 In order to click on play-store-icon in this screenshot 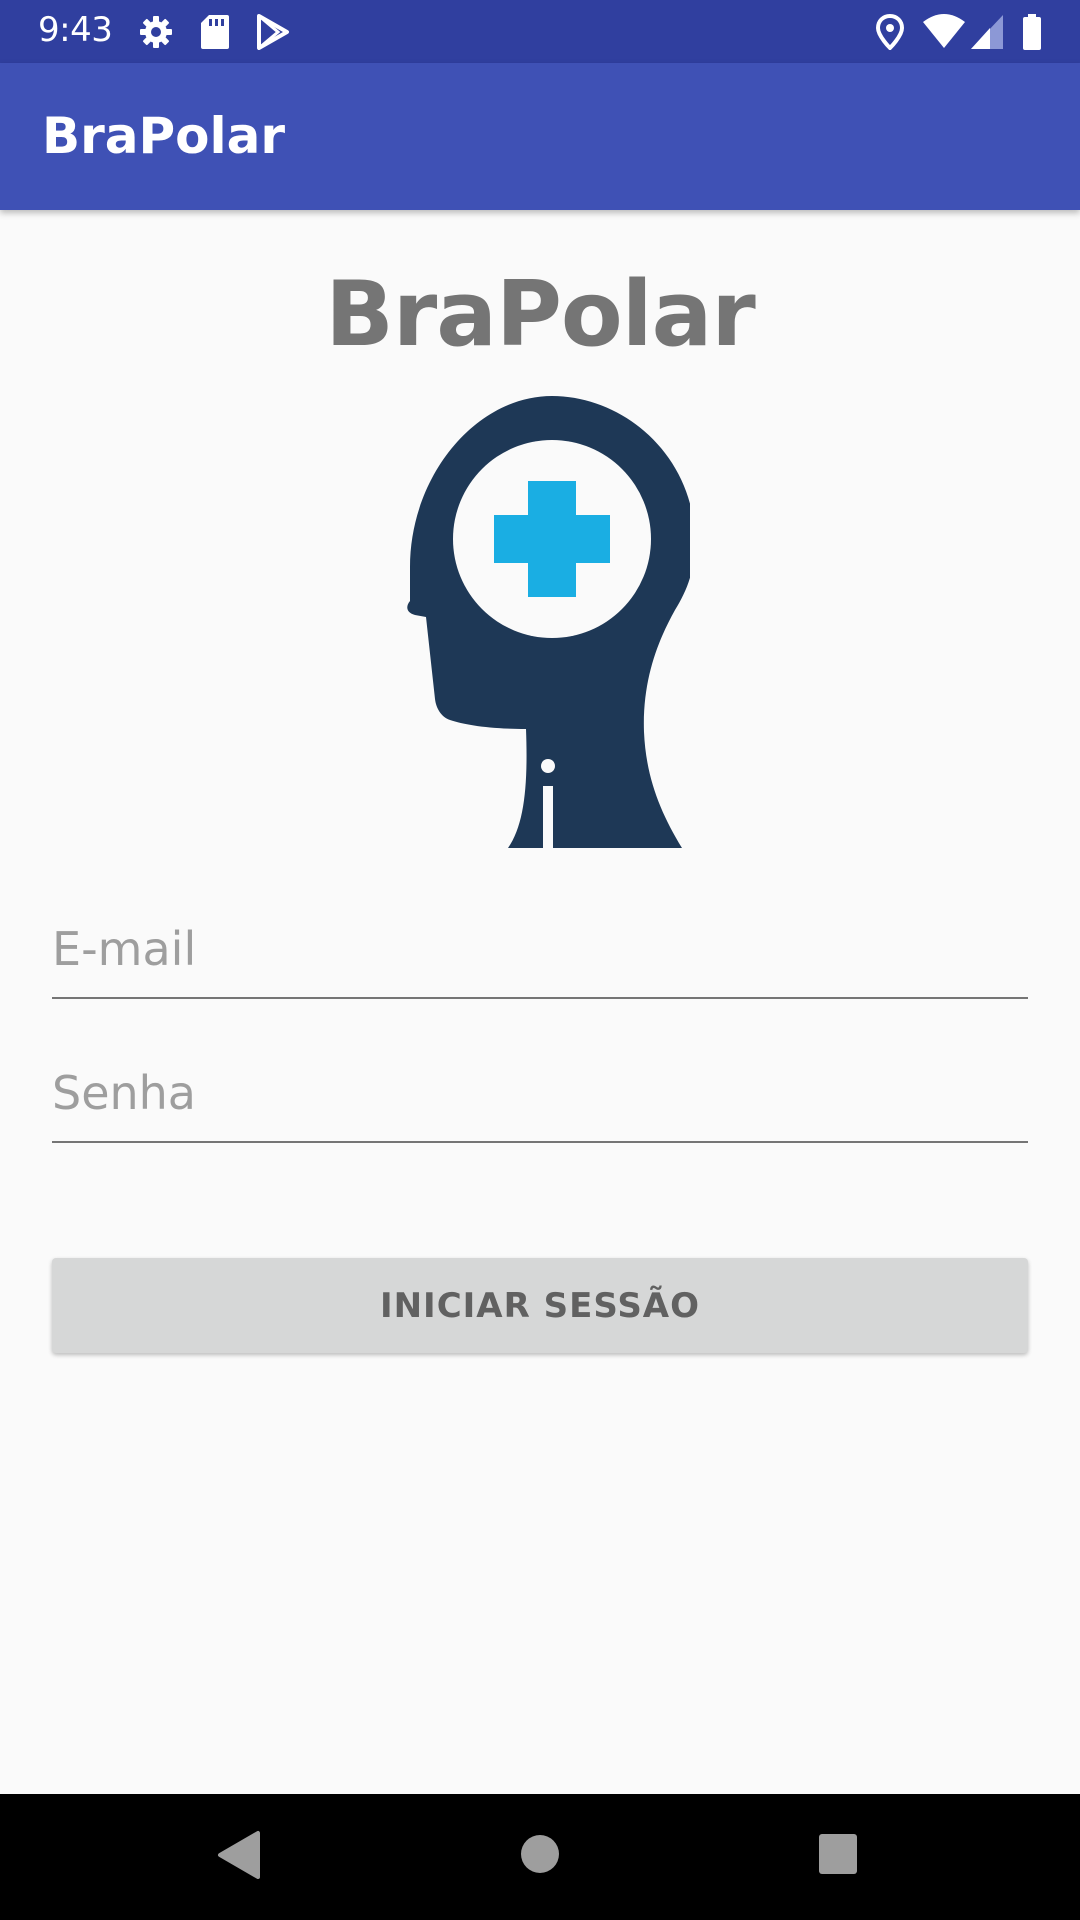, I will do `click(273, 32)`.